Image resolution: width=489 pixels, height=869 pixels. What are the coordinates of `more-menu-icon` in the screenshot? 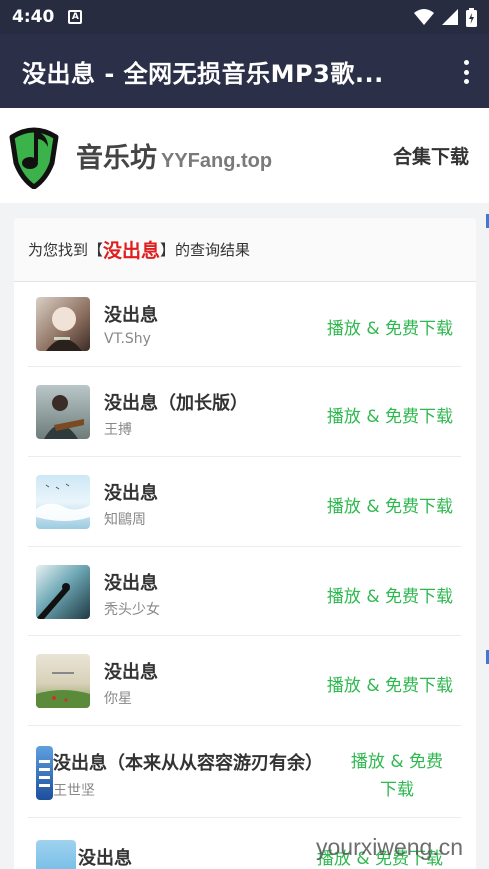 It's located at (466, 72).